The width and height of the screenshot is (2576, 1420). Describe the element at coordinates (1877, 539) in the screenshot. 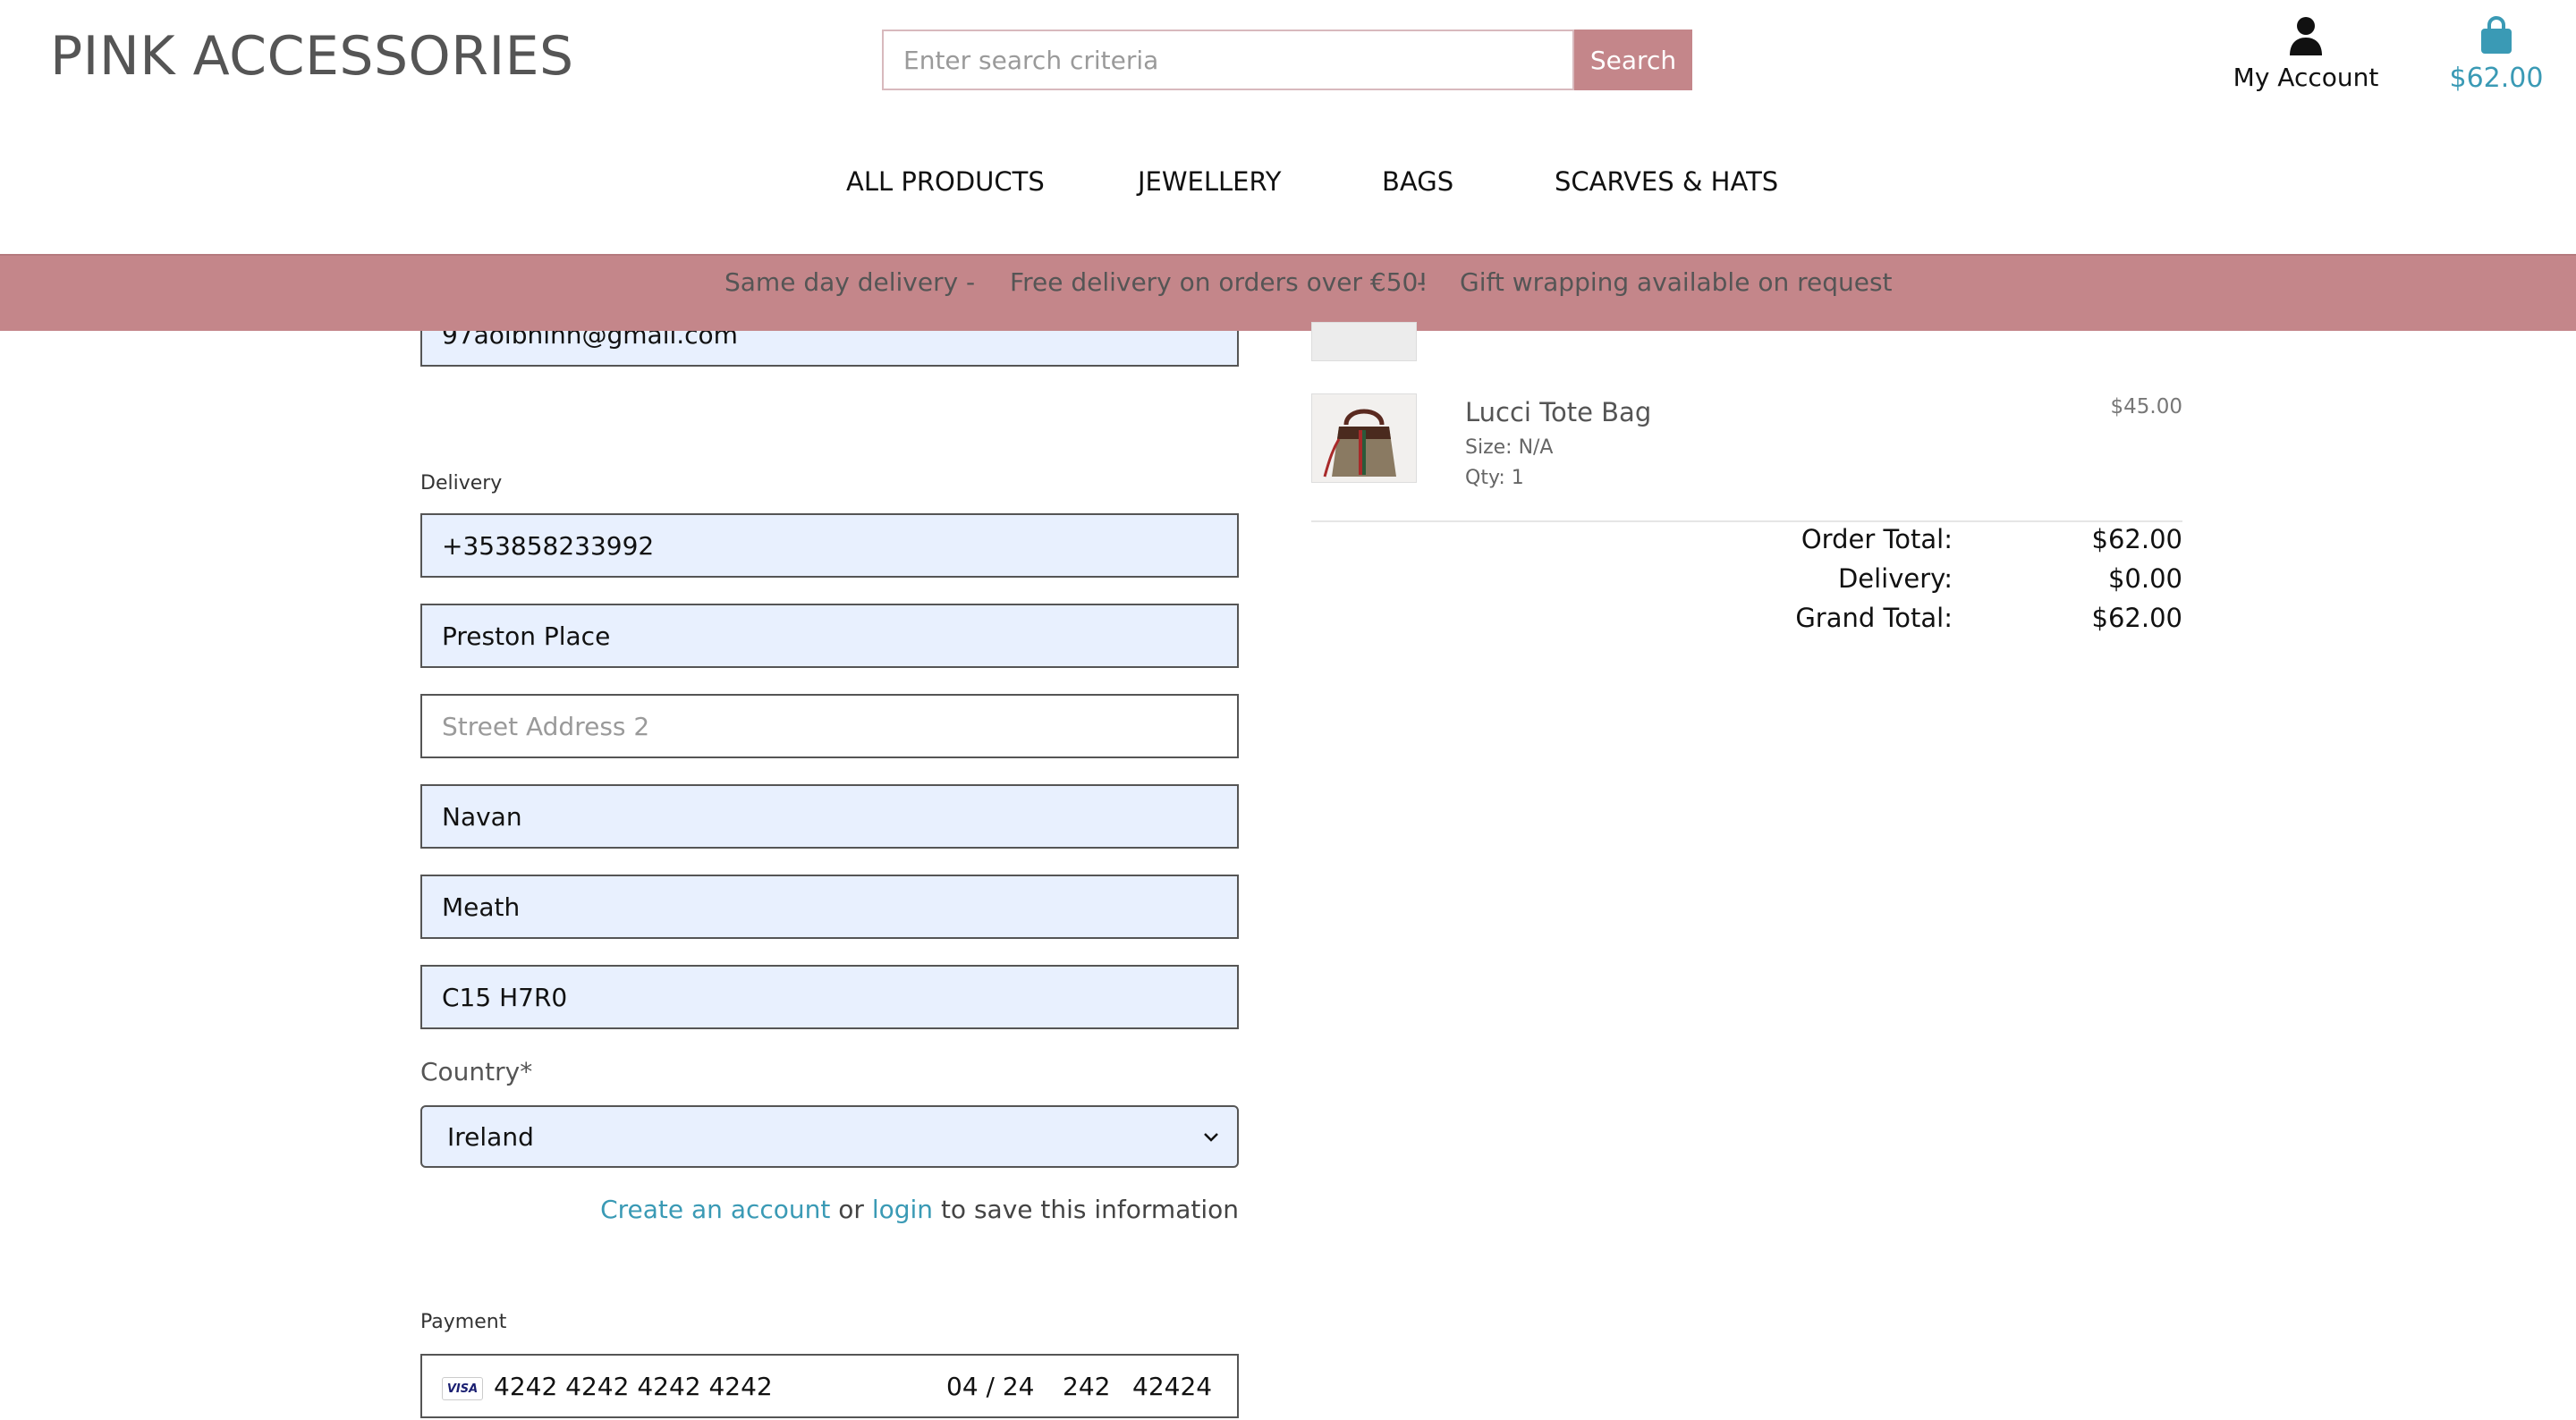

I see `order-total-label: Order Total:` at that location.